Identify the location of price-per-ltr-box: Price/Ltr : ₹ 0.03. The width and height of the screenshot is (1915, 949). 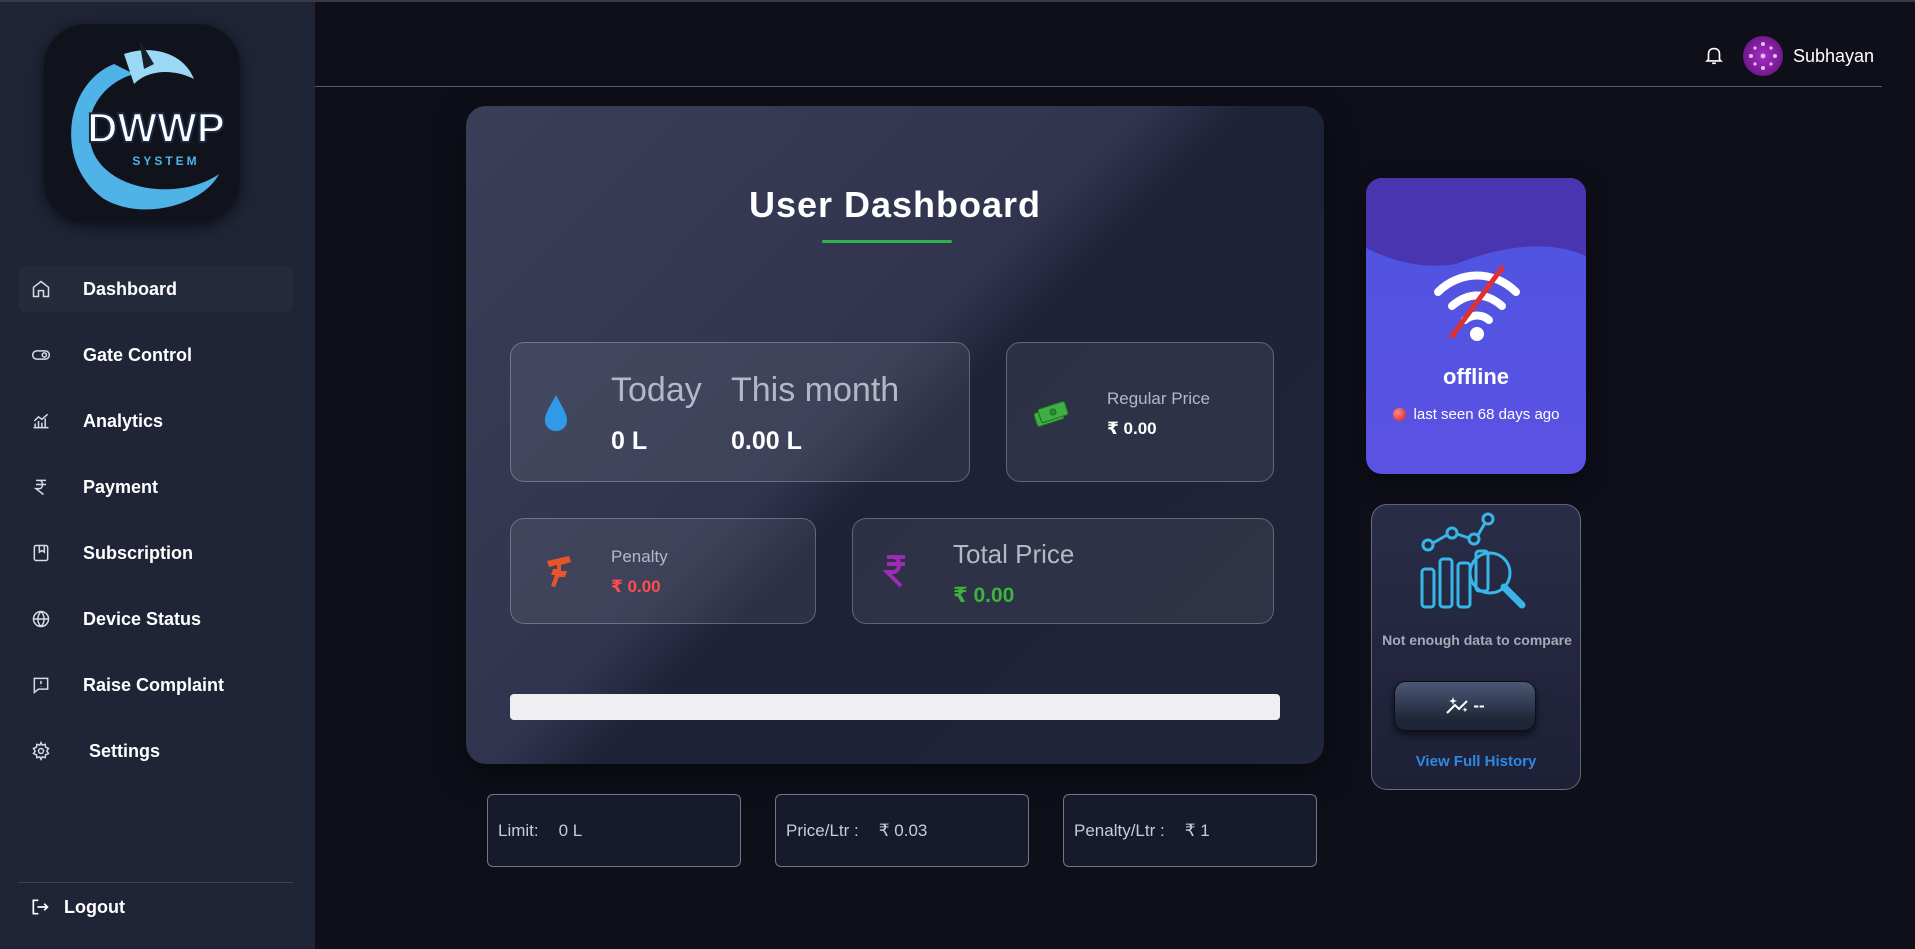
(902, 830).